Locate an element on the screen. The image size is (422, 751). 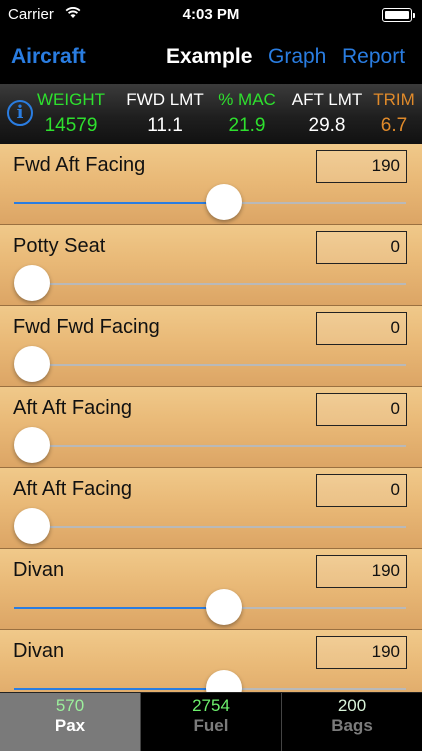
tab-bags-label: Bags is located at coordinates (352, 725).